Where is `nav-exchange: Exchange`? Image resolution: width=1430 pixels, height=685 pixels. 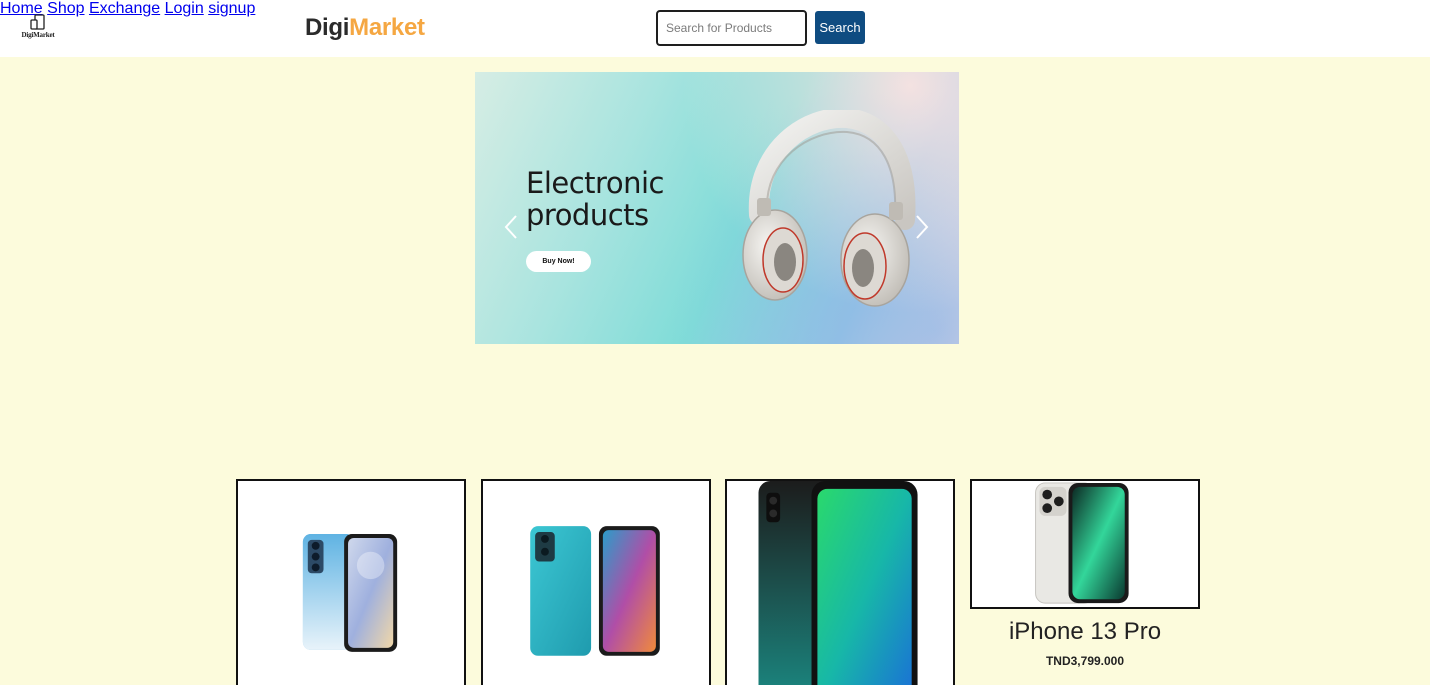
nav-exchange: Exchange is located at coordinates (124, 8).